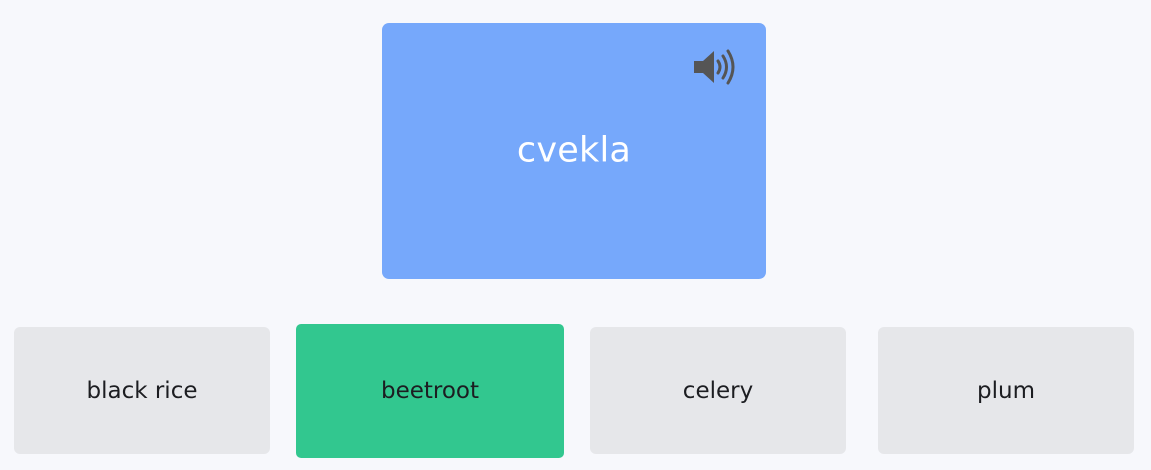 Image resolution: width=1151 pixels, height=470 pixels. I want to click on answer-option-label: black rice, so click(142, 390).